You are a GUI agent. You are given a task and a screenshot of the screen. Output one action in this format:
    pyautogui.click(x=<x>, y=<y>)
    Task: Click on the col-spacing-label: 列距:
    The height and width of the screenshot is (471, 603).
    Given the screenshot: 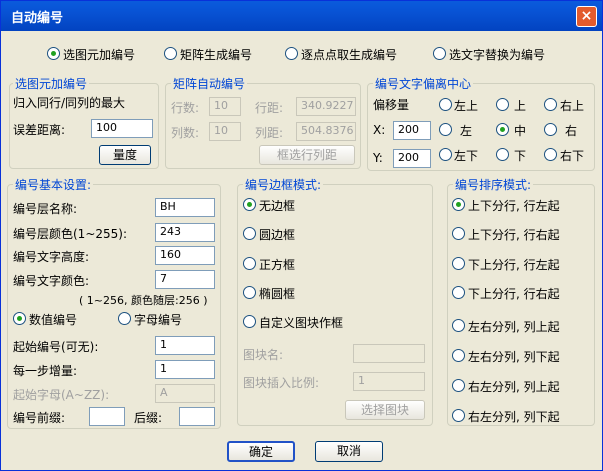 What is the action you would take?
    pyautogui.click(x=269, y=133)
    